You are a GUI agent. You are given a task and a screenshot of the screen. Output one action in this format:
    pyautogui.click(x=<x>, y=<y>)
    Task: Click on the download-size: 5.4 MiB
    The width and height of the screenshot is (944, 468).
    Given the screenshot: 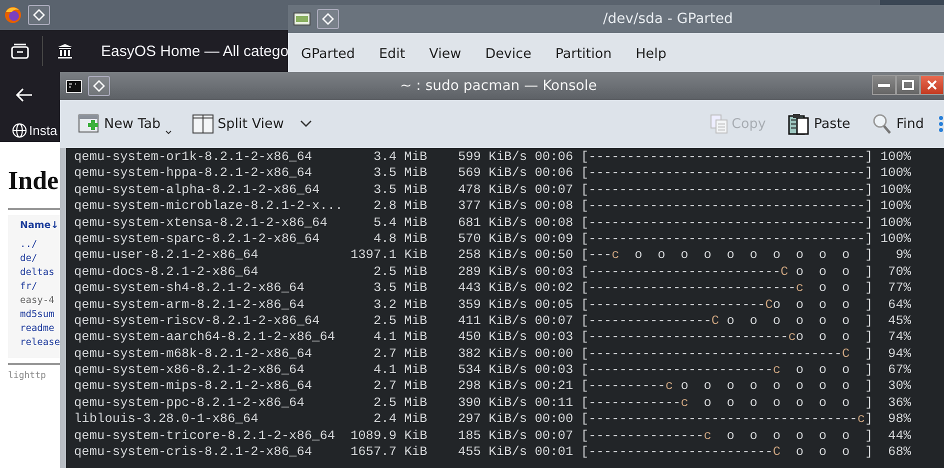 What is the action you would take?
    pyautogui.click(x=400, y=222)
    